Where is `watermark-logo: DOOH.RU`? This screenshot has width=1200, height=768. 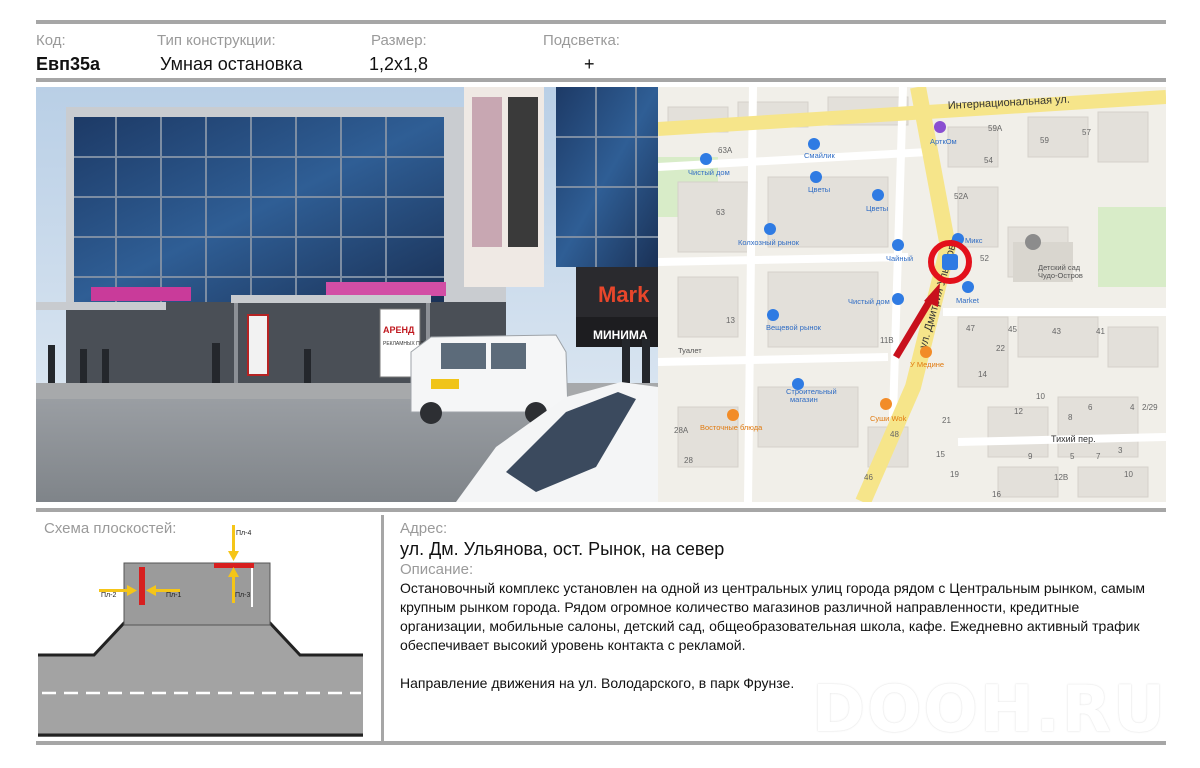
watermark-logo: DOOH.RU is located at coordinates (990, 710).